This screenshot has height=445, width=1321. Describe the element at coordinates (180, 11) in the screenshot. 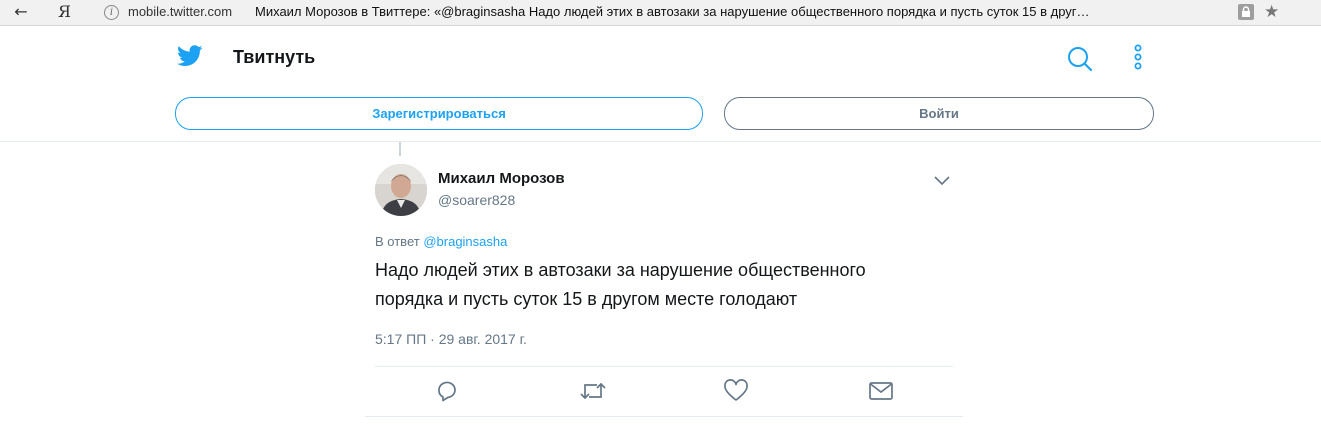

I see `url-host: mobile.twitter.com` at that location.